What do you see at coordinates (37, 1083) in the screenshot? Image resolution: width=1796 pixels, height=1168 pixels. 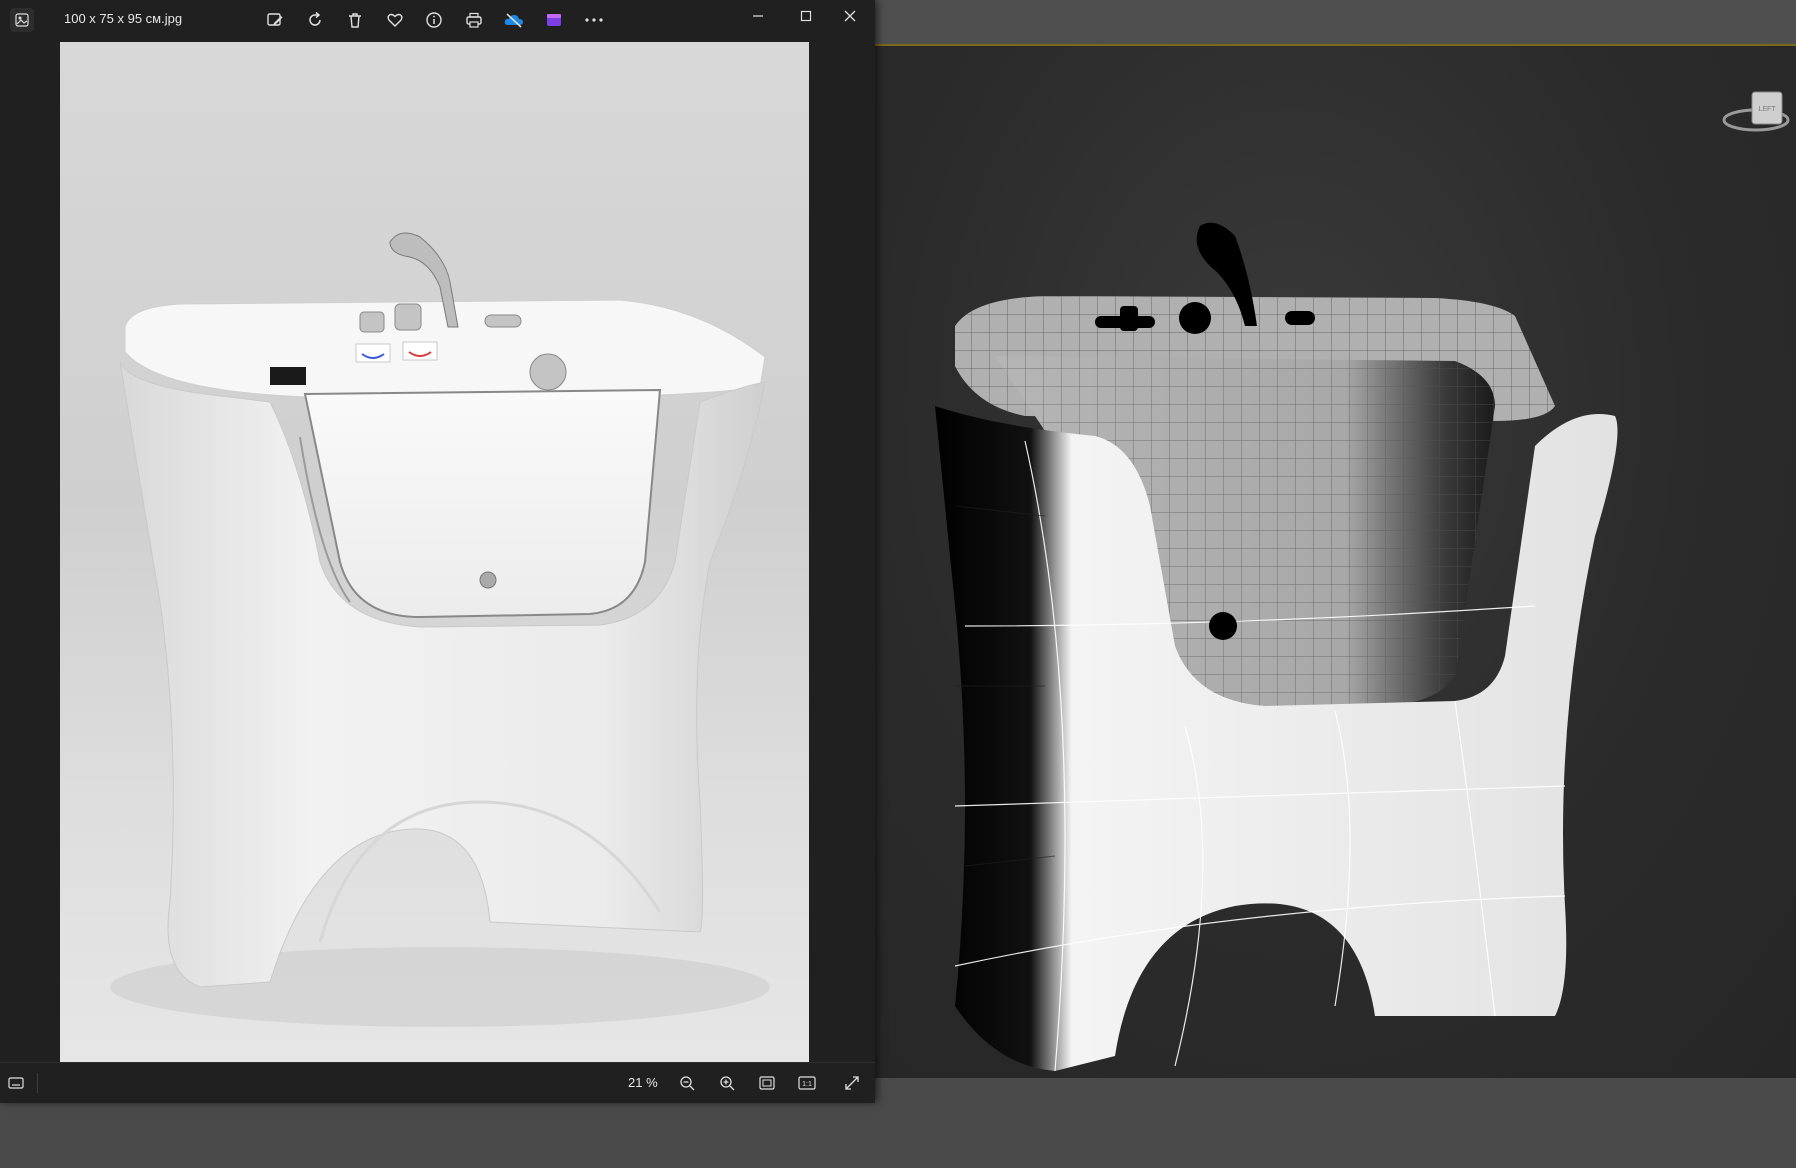 I see `status-separator` at bounding box center [37, 1083].